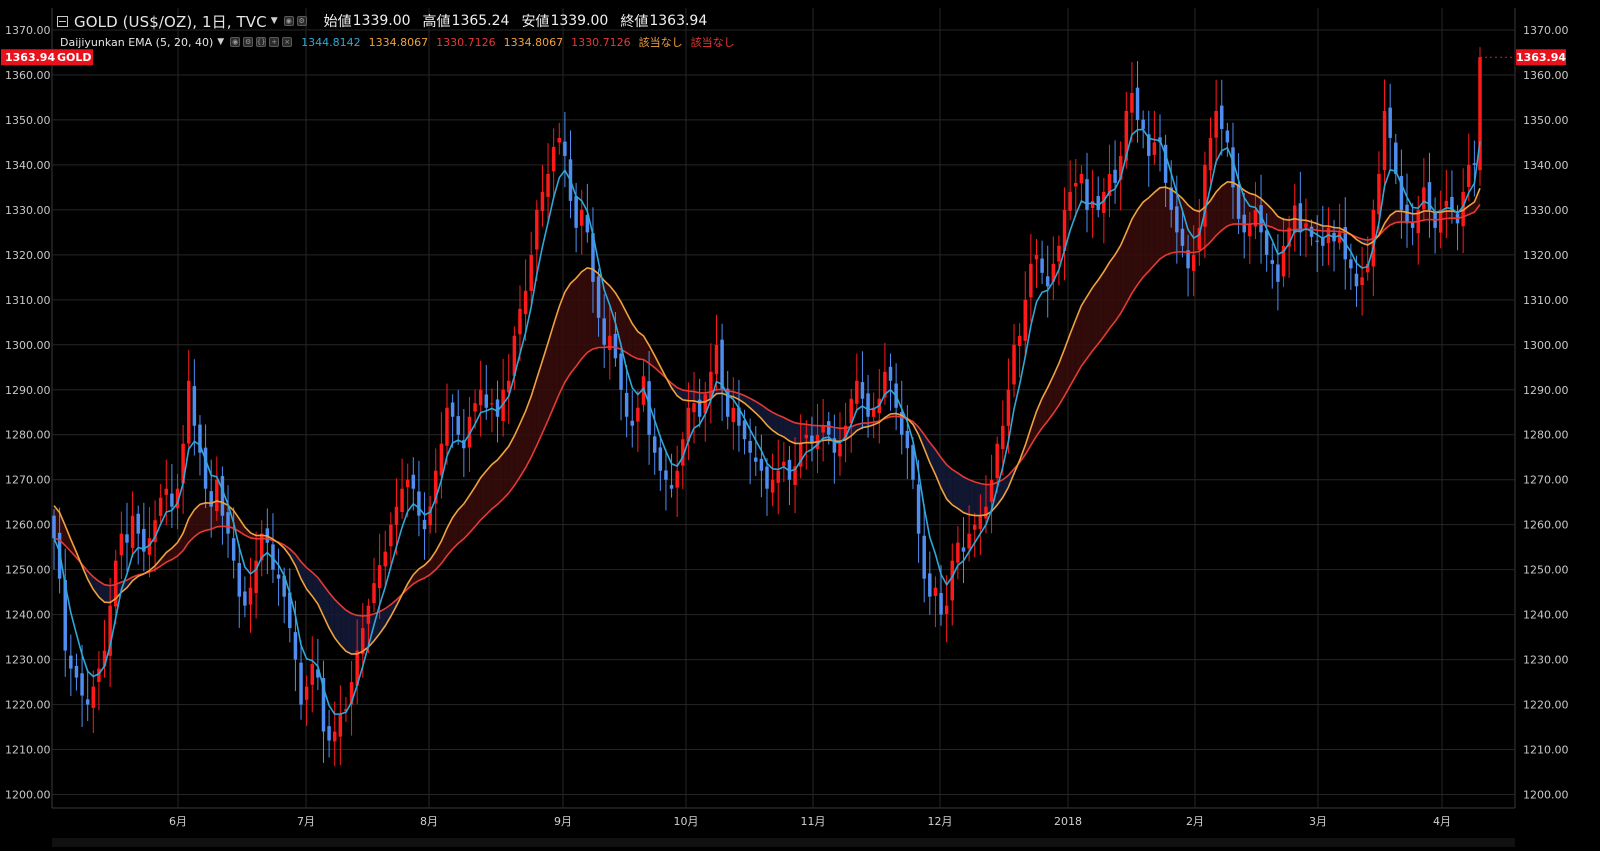 This screenshot has width=1600, height=851. What do you see at coordinates (235, 42) in the screenshot?
I see `eye-icon: ◉` at bounding box center [235, 42].